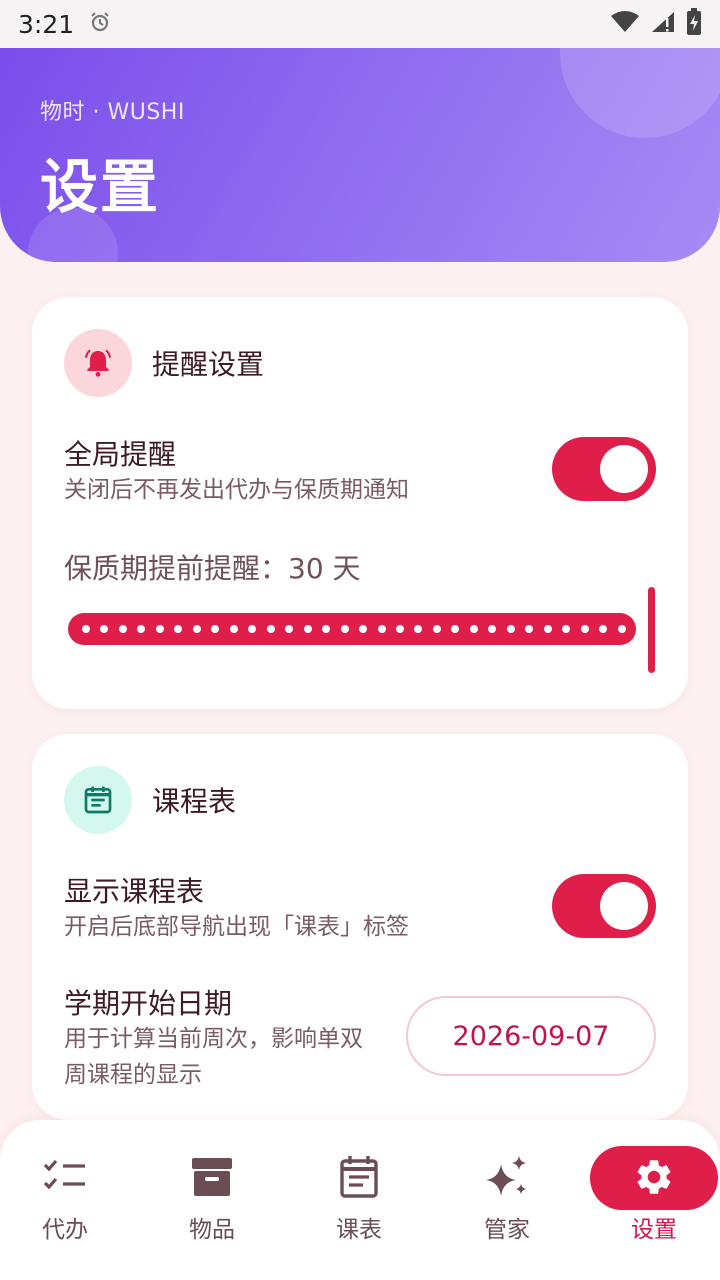 This screenshot has height=1280, width=720. I want to click on show-schedule-subtitle: 开启后底部导航出现「课表」标签, so click(236, 927).